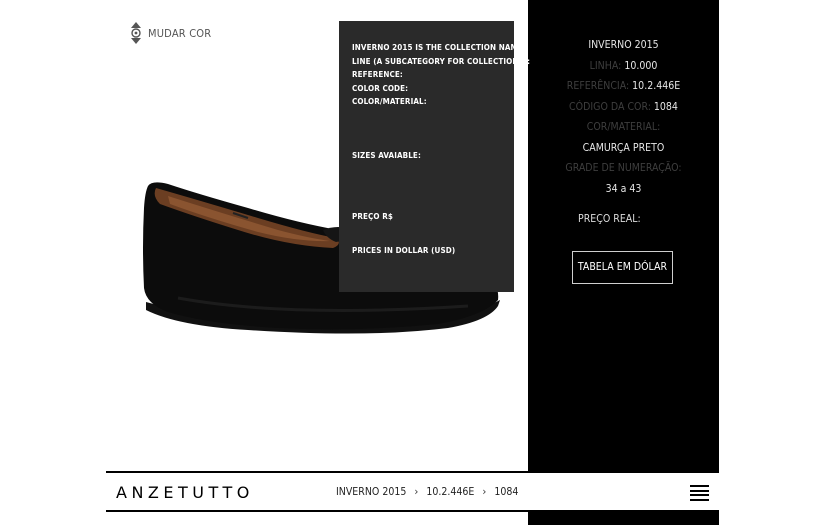  I want to click on swap-vertical-icon, so click(136, 33).